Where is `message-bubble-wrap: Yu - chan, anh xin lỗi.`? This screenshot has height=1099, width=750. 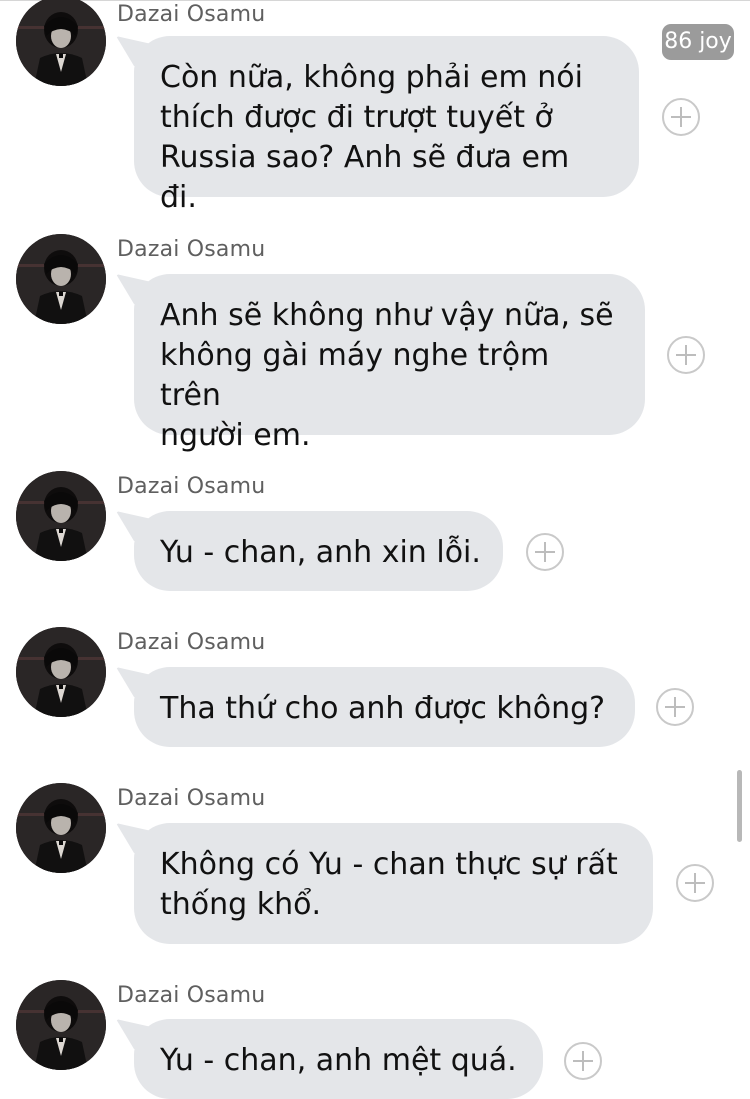
message-bubble-wrap: Yu - chan, anh xin lỗi. is located at coordinates (318, 551).